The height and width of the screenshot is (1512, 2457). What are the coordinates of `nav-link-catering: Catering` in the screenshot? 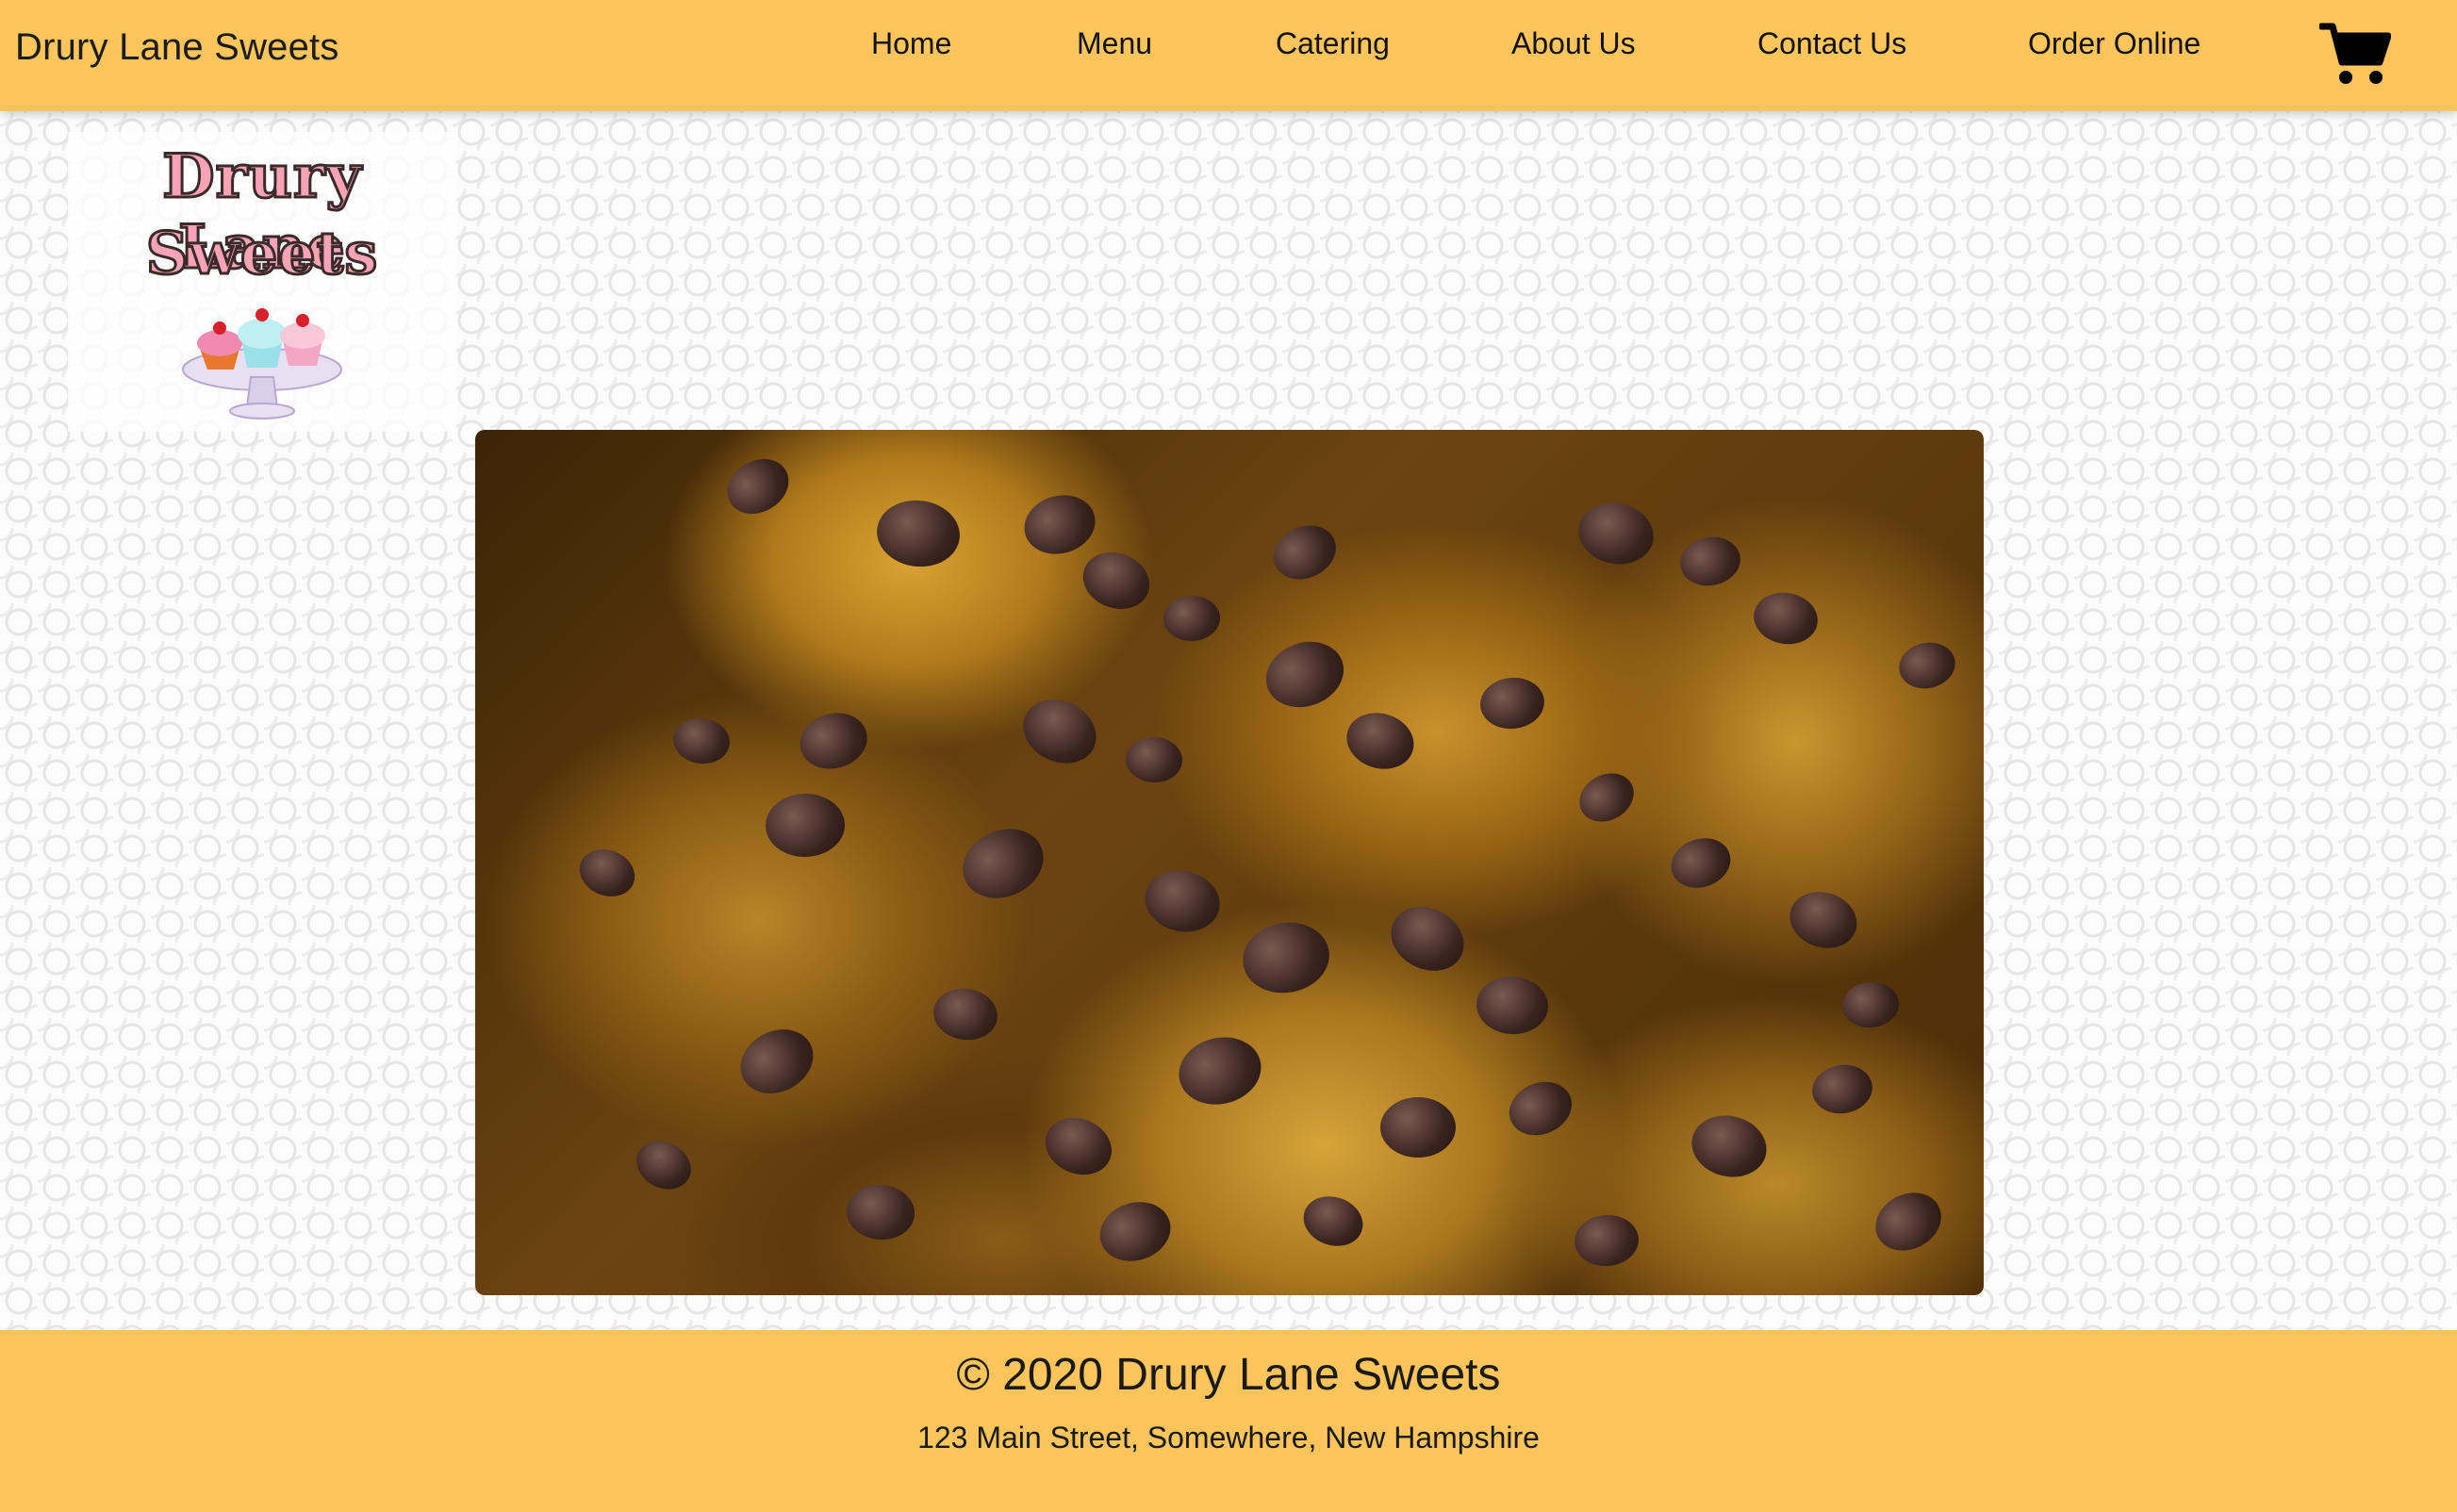 It's located at (1333, 43).